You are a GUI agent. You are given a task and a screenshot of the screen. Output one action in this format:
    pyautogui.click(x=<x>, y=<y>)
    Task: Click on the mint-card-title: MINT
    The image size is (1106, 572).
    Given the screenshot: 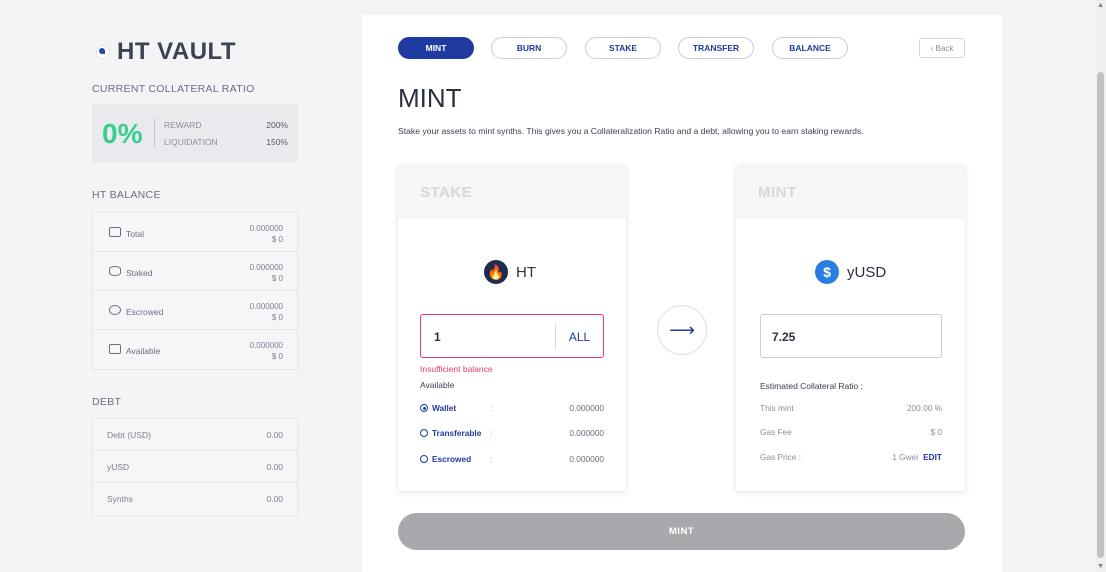 What is the action you would take?
    pyautogui.click(x=777, y=192)
    